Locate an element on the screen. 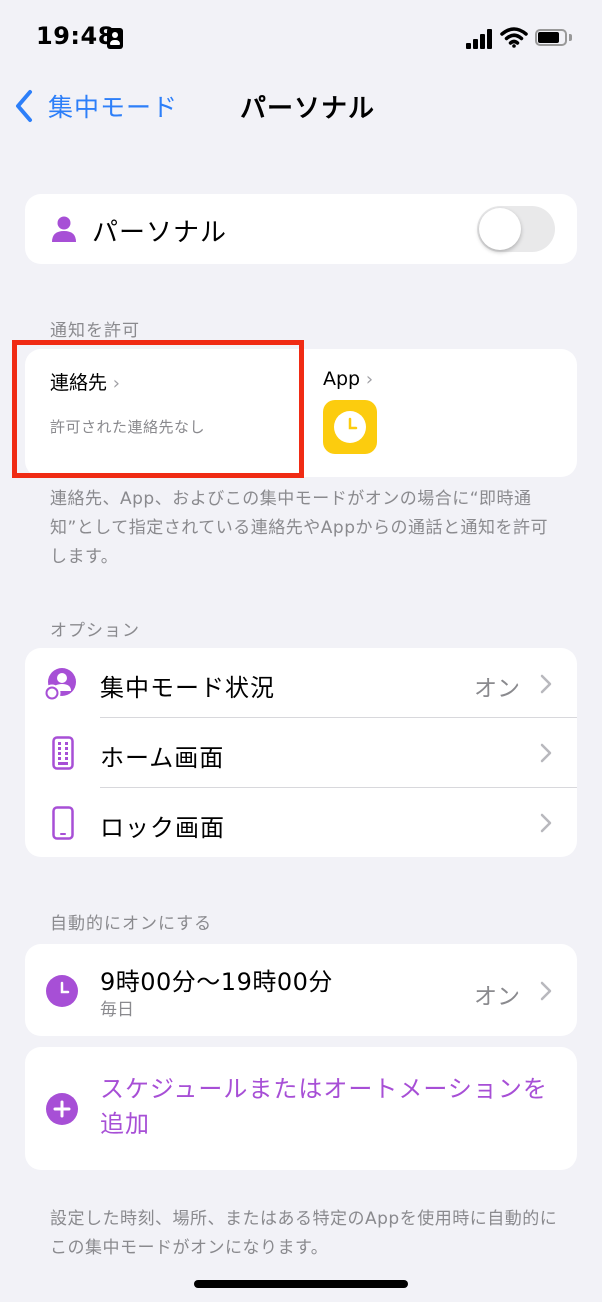 The height and width of the screenshot is (1302, 602). status-time: 19:48 is located at coordinates (75, 36).